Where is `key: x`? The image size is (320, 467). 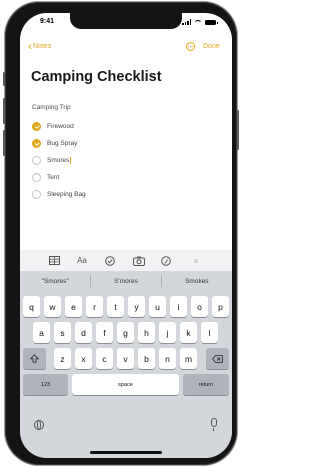
key: x is located at coordinates (83, 358).